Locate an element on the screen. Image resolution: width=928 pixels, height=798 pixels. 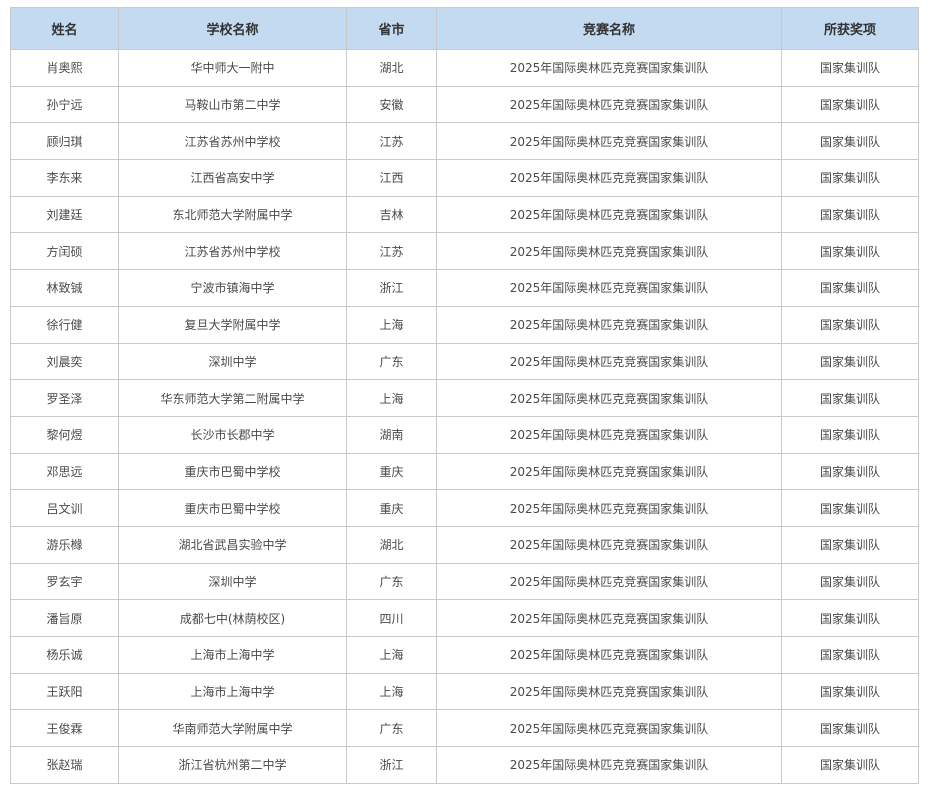
table-row: 吕文训 重庆市巴蜀中学校 重庆 2025年国际奥林匹克竞赛国家集训队 国家集训队 is located at coordinates (464, 508).